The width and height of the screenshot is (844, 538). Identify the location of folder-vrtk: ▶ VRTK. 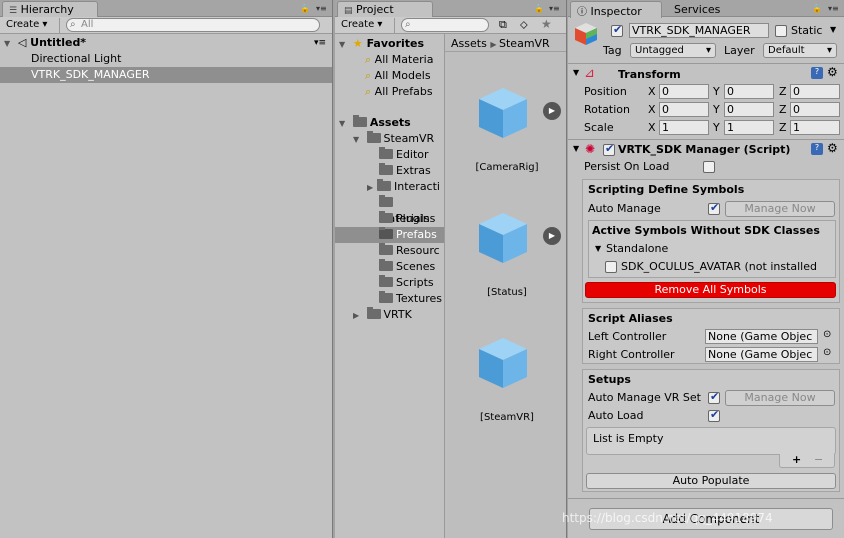
(389, 315).